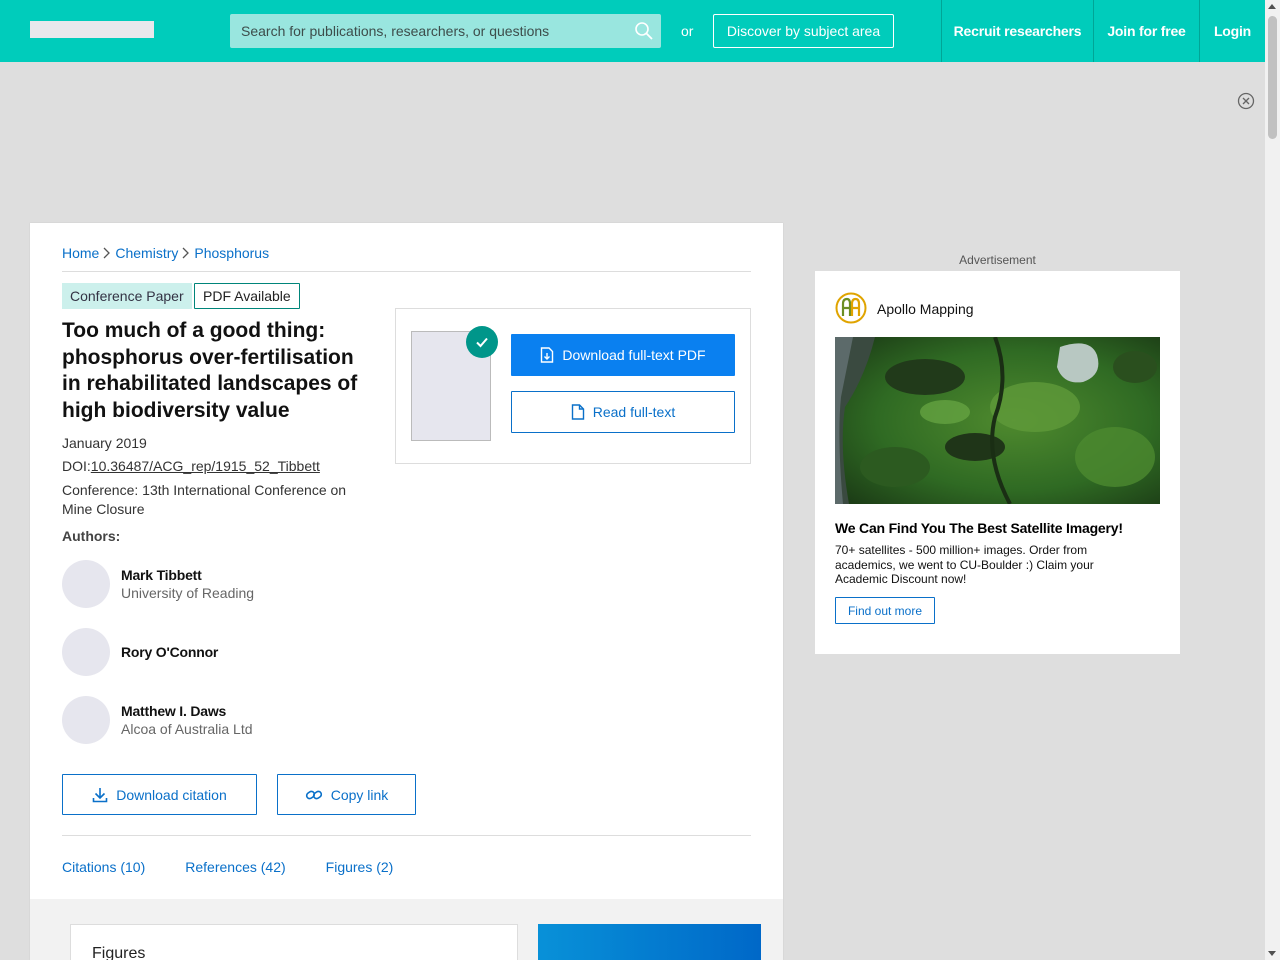 This screenshot has width=1280, height=960. I want to click on author-name: Mark Tibbett, so click(161, 575).